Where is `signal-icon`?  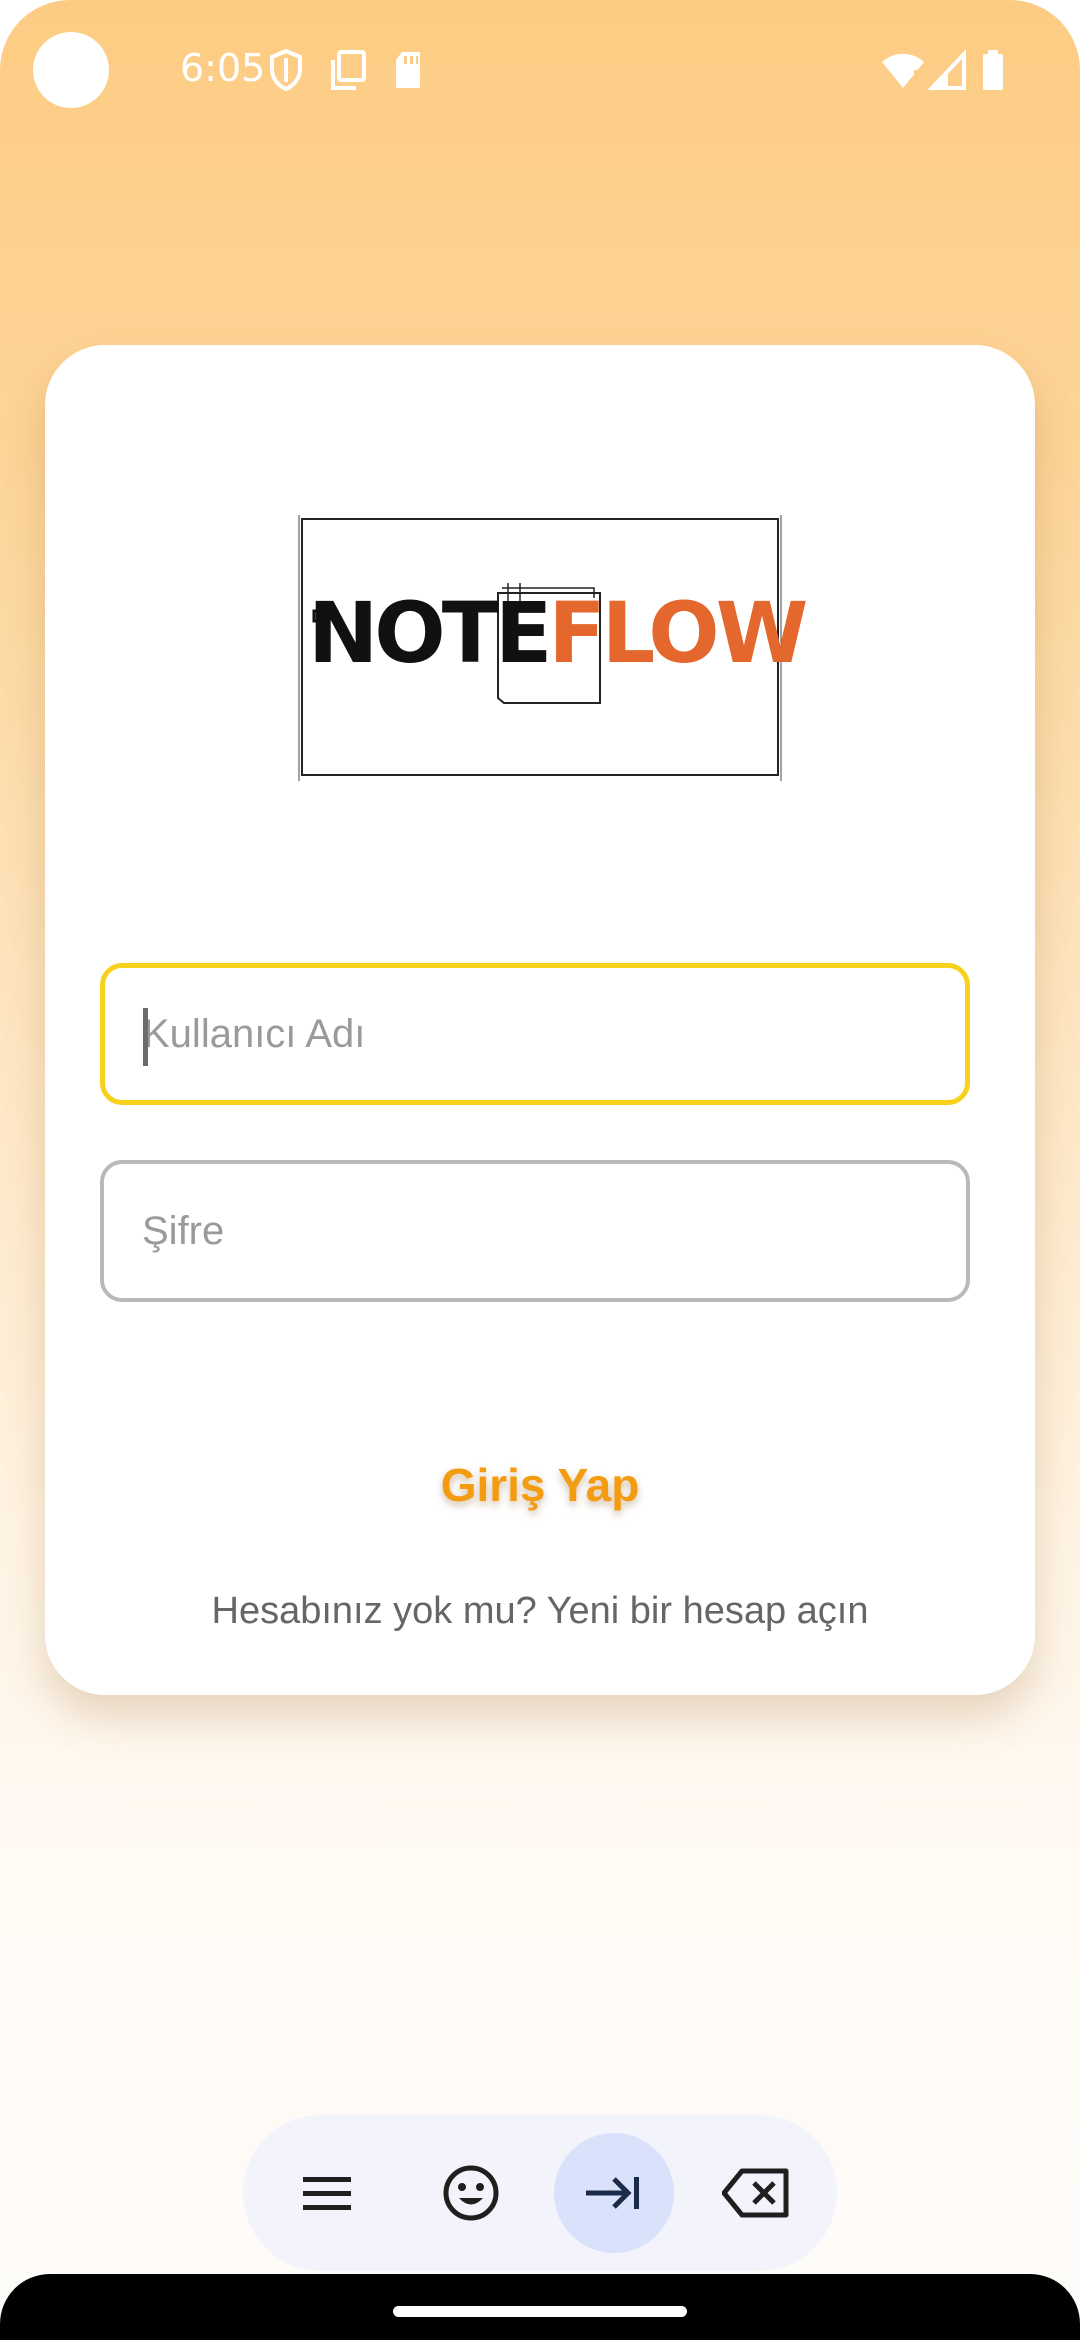
signal-icon is located at coordinates (947, 70).